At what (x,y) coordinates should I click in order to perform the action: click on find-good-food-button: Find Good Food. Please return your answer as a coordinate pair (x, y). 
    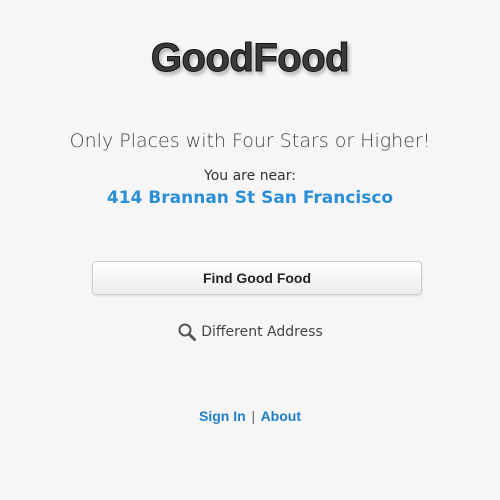
    Looking at the image, I should click on (257, 278).